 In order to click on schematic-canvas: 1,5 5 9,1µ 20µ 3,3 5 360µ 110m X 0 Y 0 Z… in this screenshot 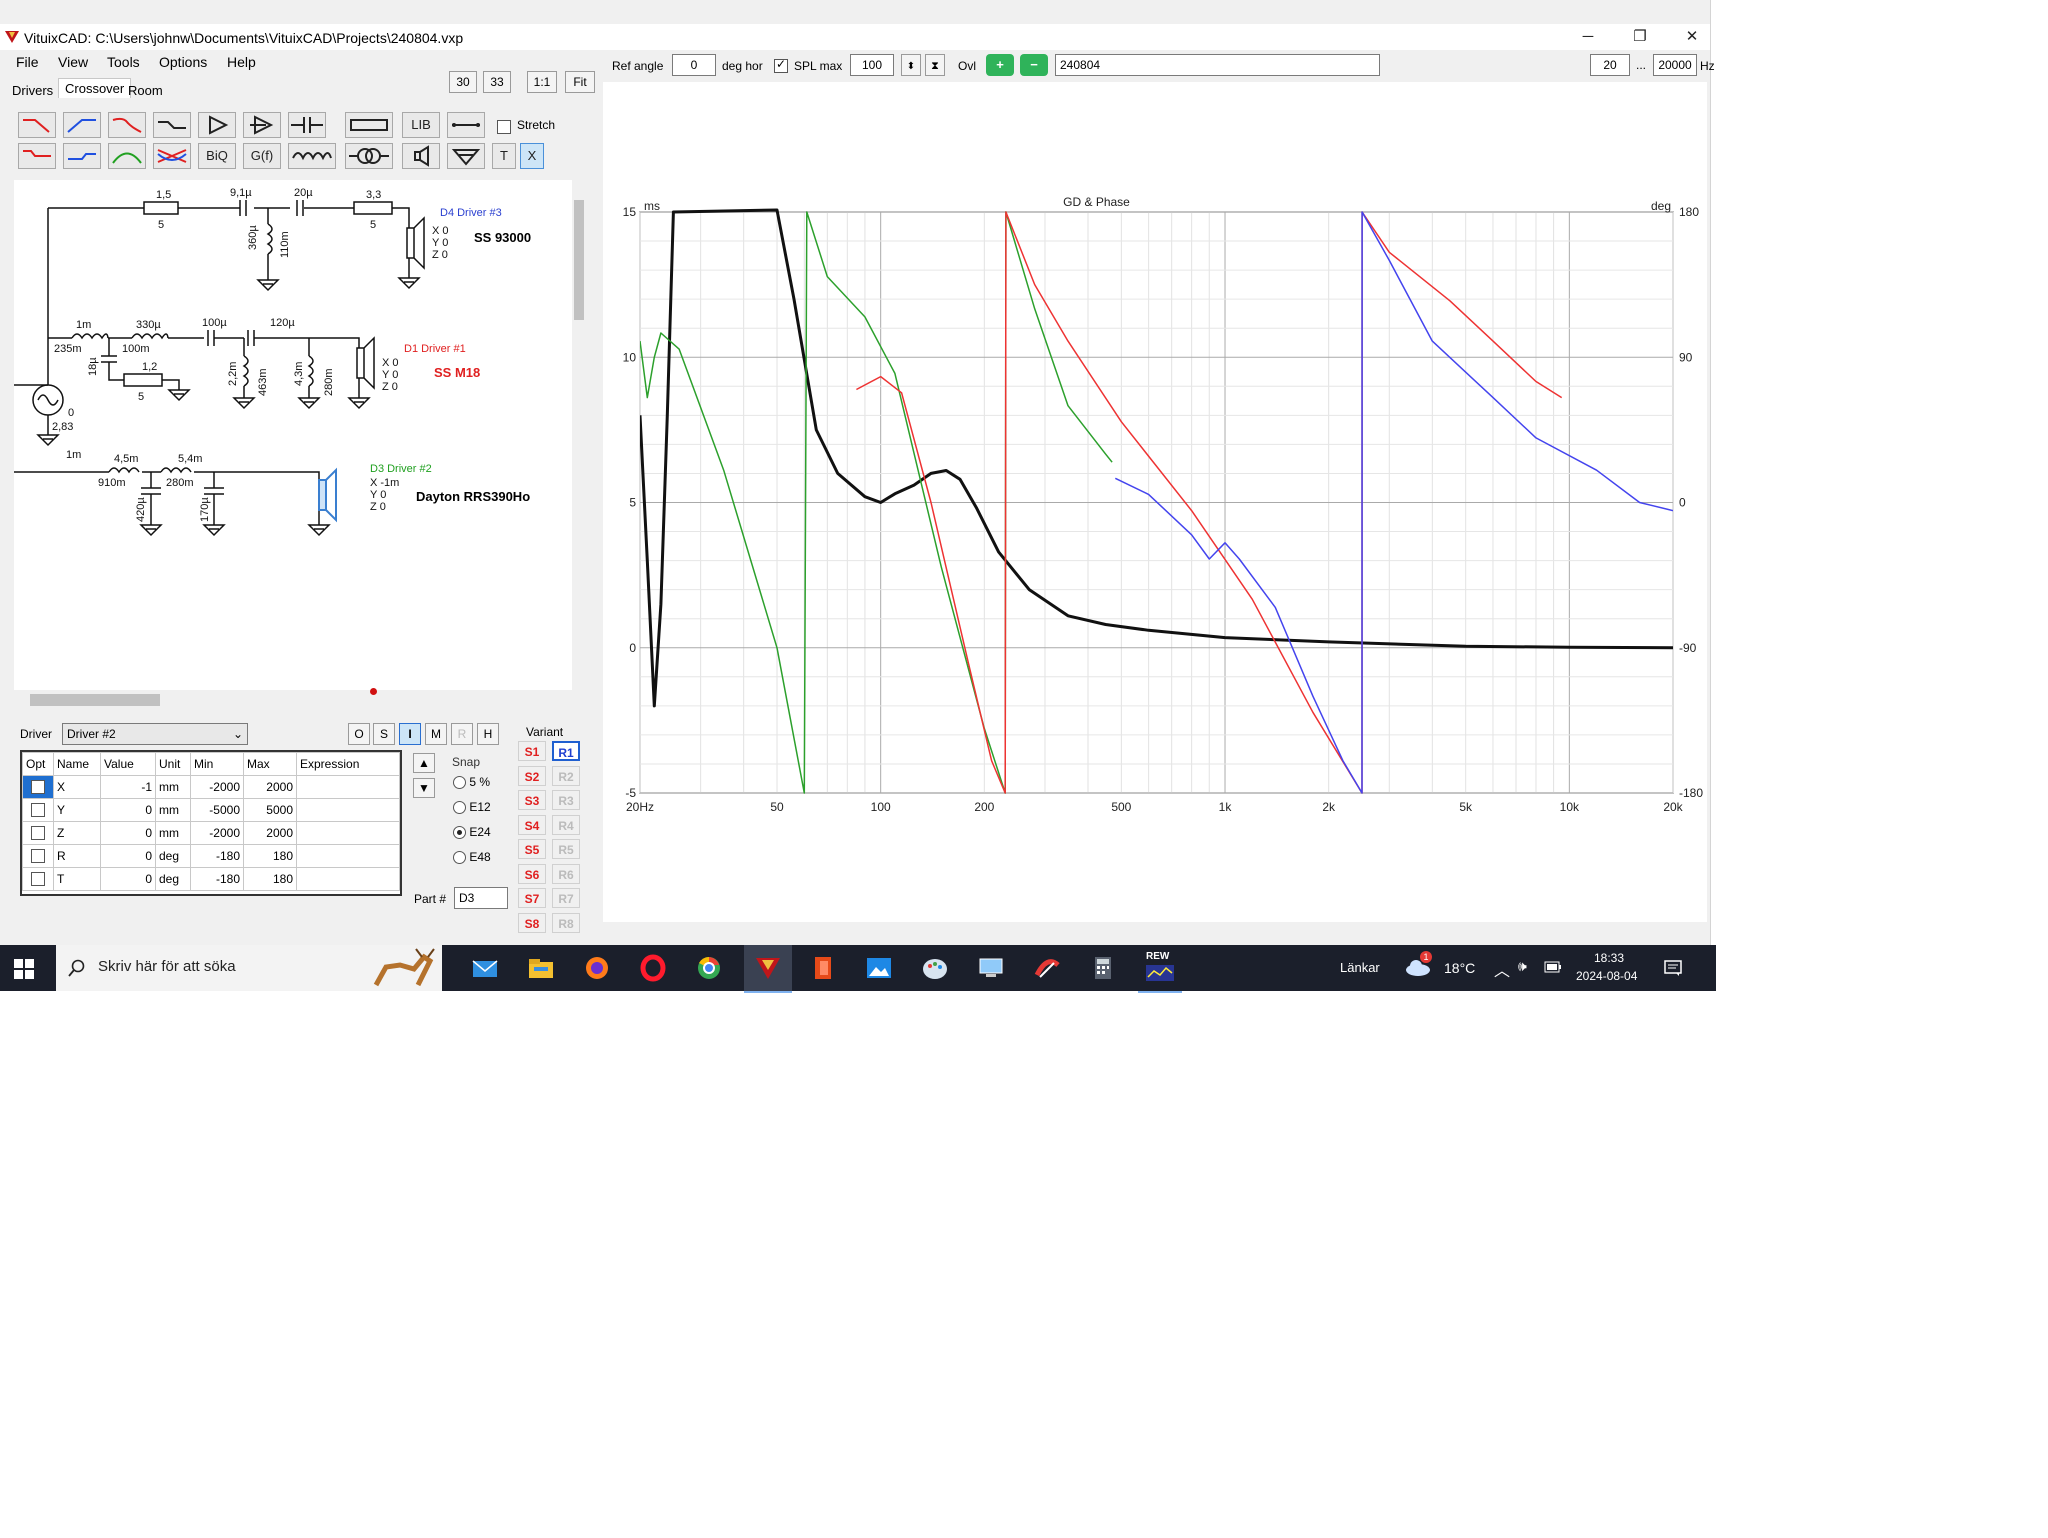, I will do `click(299, 435)`.